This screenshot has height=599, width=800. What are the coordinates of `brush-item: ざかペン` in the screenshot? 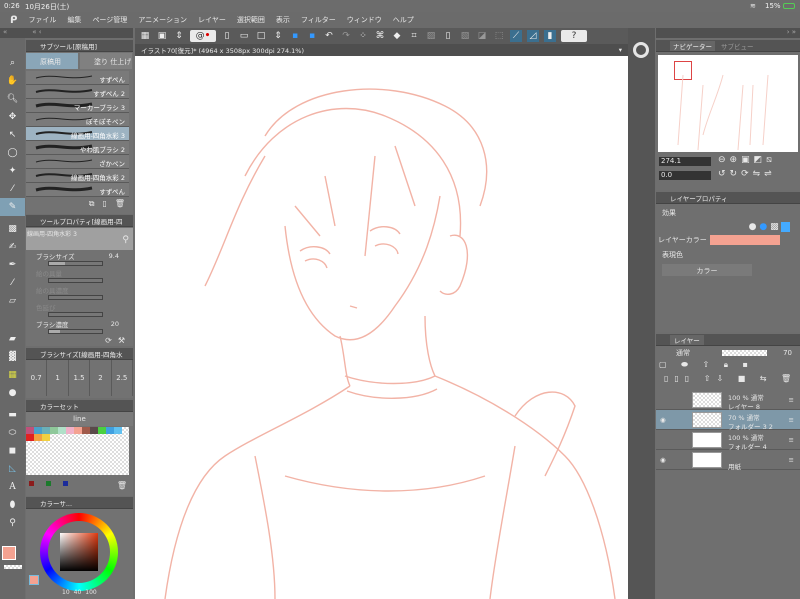 It's located at (77, 162).